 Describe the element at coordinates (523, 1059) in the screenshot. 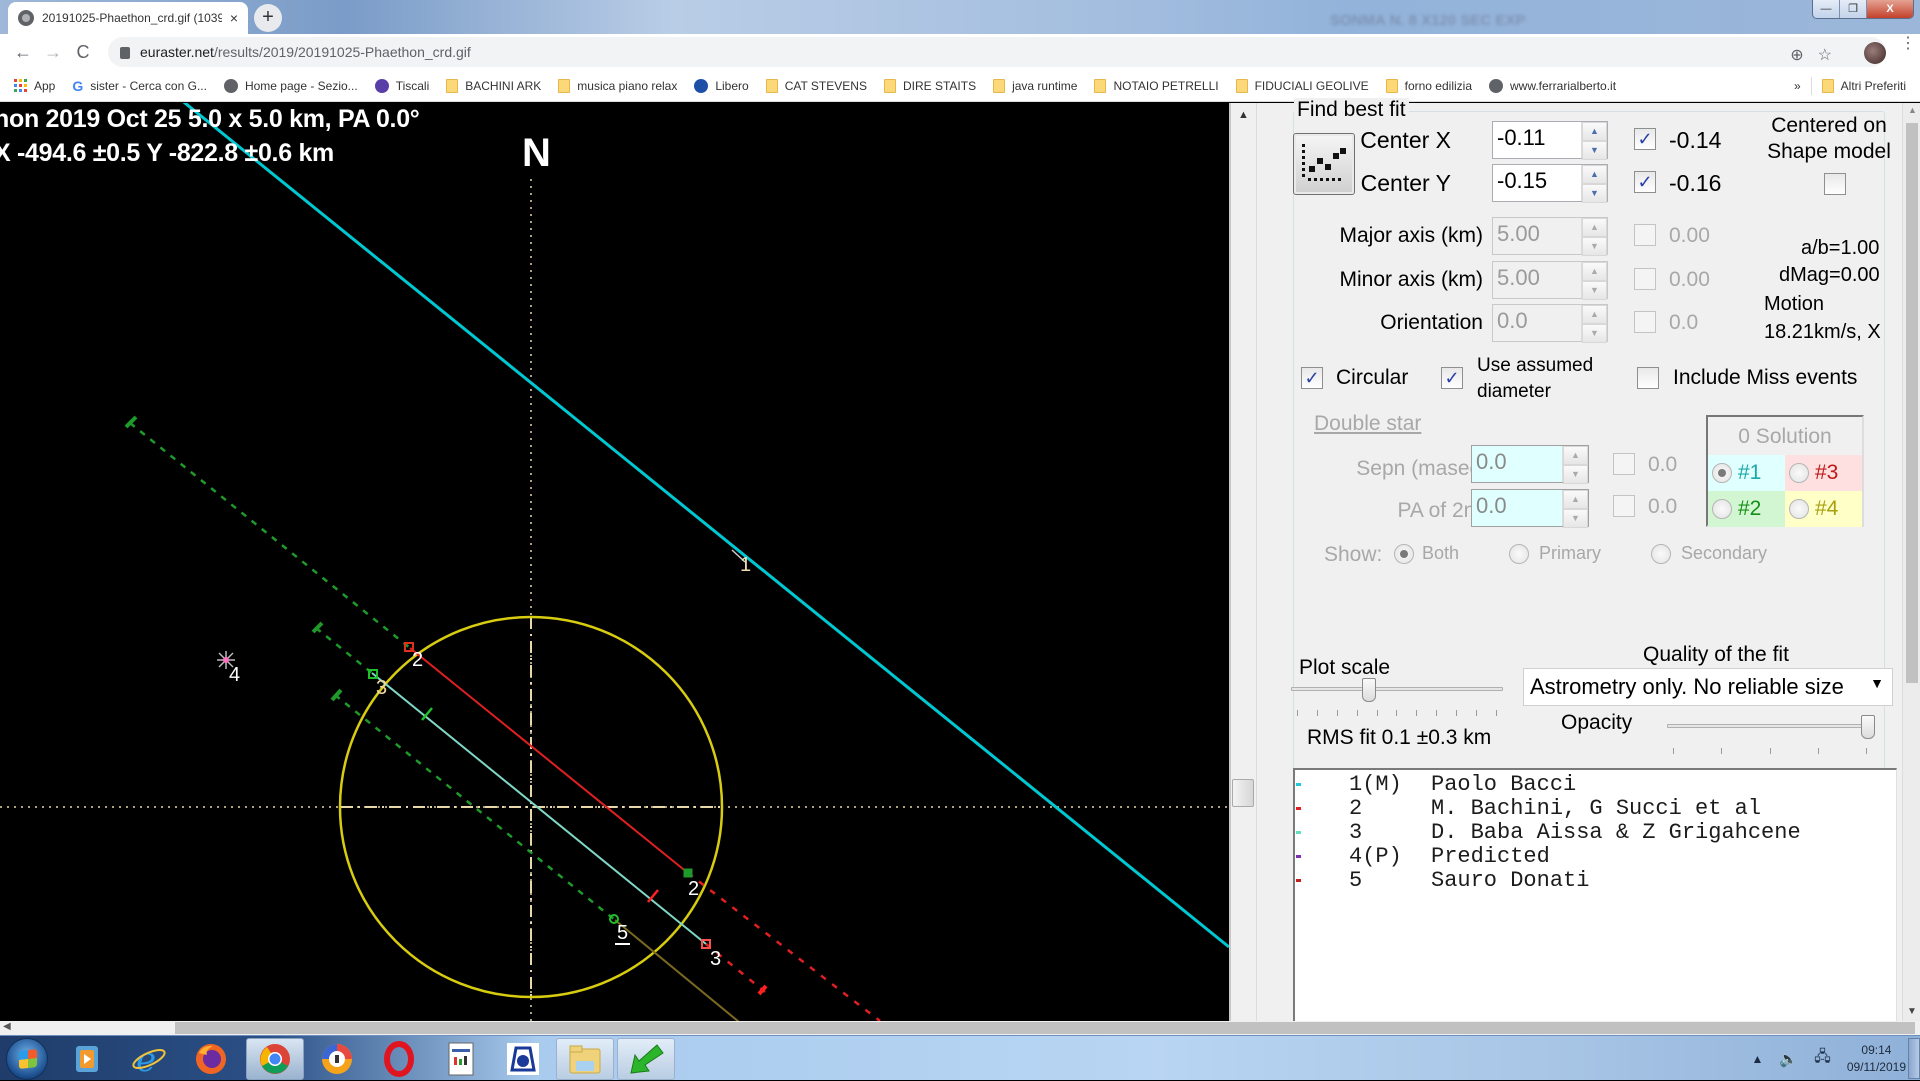

I see `taskbar-occult-app` at that location.